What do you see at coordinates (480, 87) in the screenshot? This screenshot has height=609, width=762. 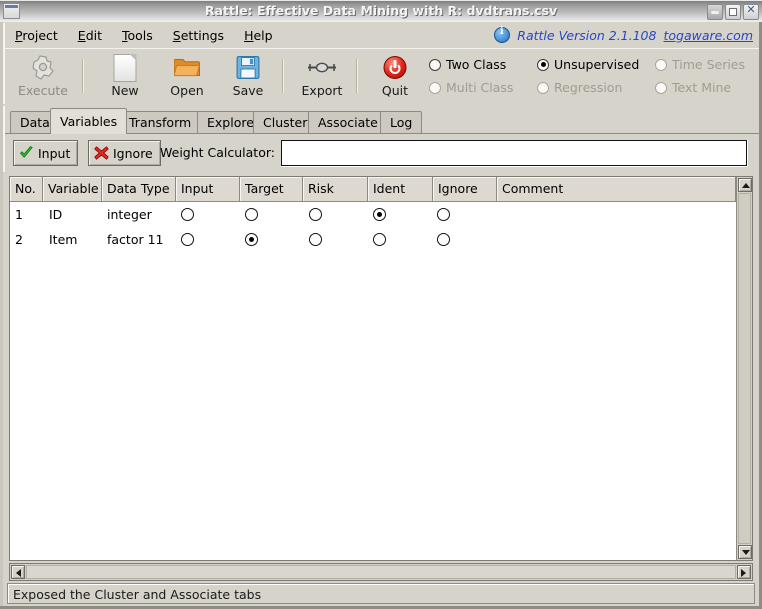 I see `radio-multi-class-label: Multi Class` at bounding box center [480, 87].